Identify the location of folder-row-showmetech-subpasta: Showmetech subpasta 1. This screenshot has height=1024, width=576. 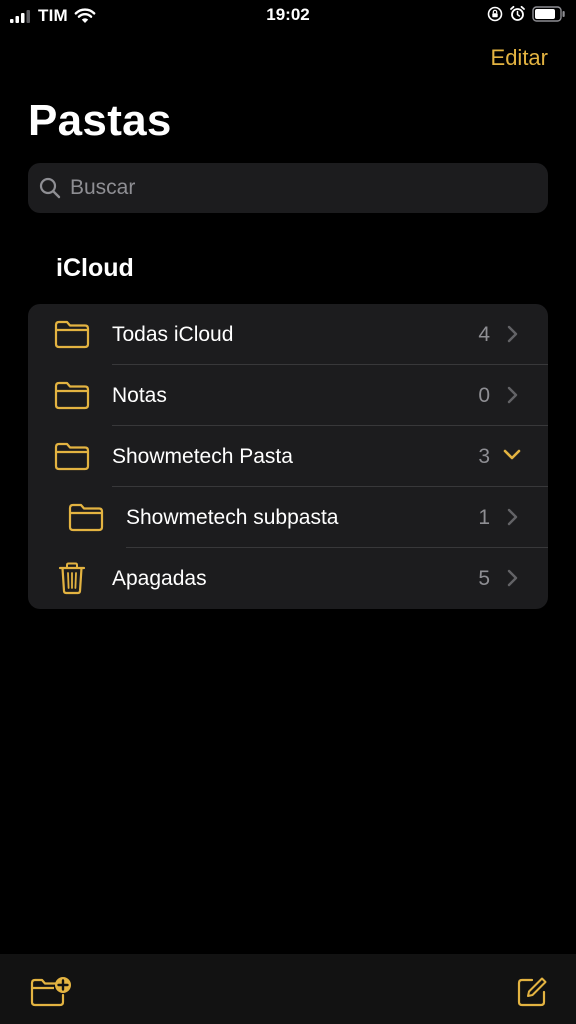
(288, 517).